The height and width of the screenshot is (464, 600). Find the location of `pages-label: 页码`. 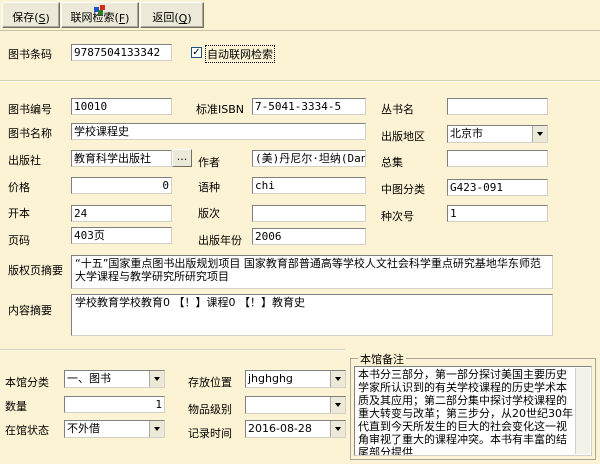

pages-label: 页码 is located at coordinates (19, 240).